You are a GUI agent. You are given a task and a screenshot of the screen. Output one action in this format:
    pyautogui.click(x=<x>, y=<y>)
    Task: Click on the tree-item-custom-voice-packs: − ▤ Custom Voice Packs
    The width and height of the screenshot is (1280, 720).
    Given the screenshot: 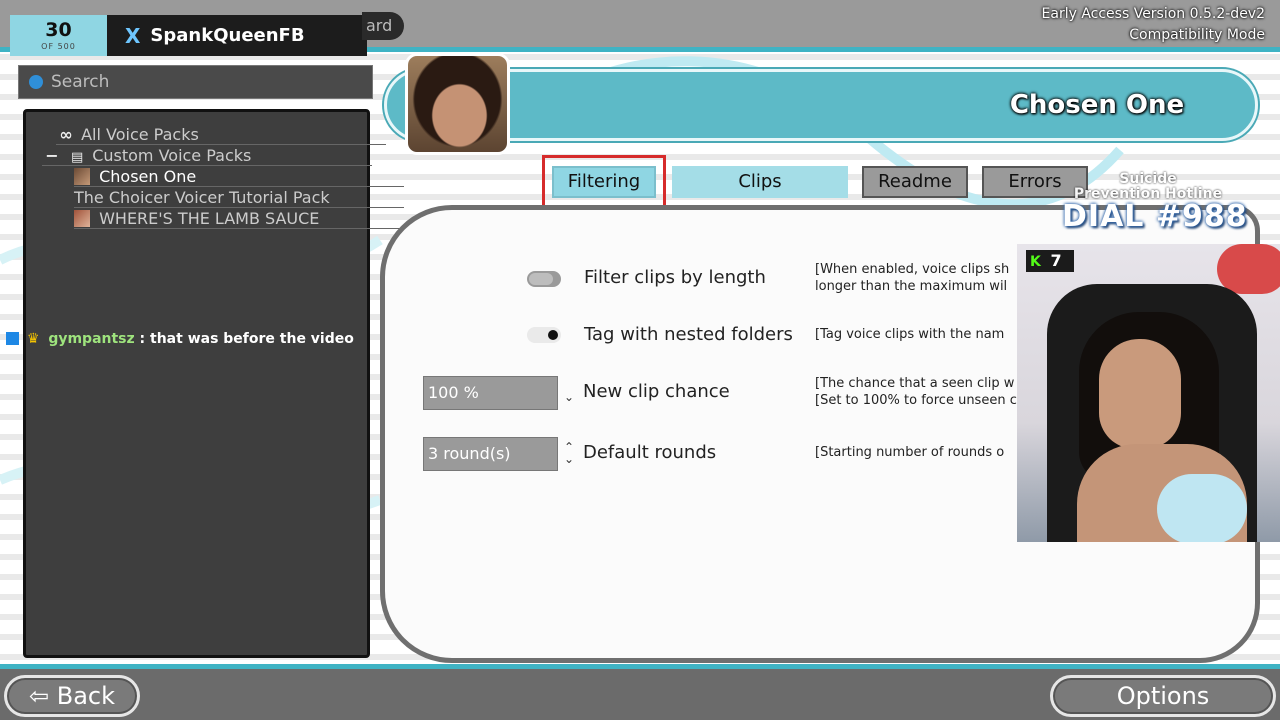 What is the action you would take?
    pyautogui.click(x=207, y=155)
    